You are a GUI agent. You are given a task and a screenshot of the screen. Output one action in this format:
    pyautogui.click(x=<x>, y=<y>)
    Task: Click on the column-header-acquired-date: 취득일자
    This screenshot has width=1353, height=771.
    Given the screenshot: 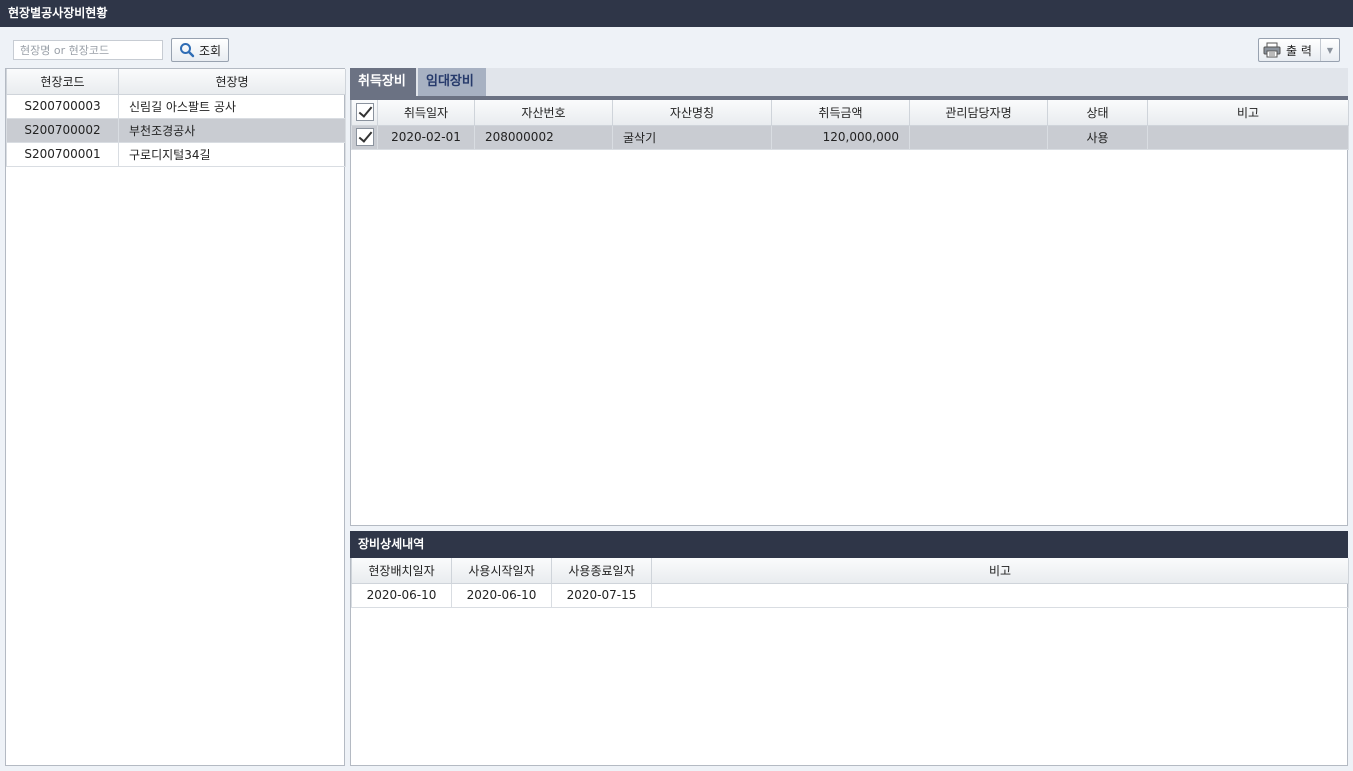 What is the action you would take?
    pyautogui.click(x=426, y=113)
    